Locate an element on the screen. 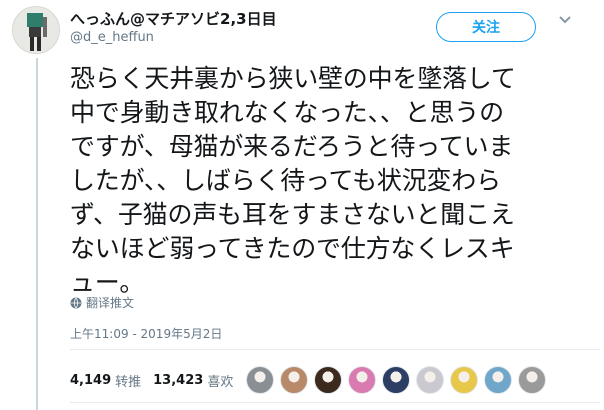  translate-tweet-link: 翻译推文 is located at coordinates (102, 302).